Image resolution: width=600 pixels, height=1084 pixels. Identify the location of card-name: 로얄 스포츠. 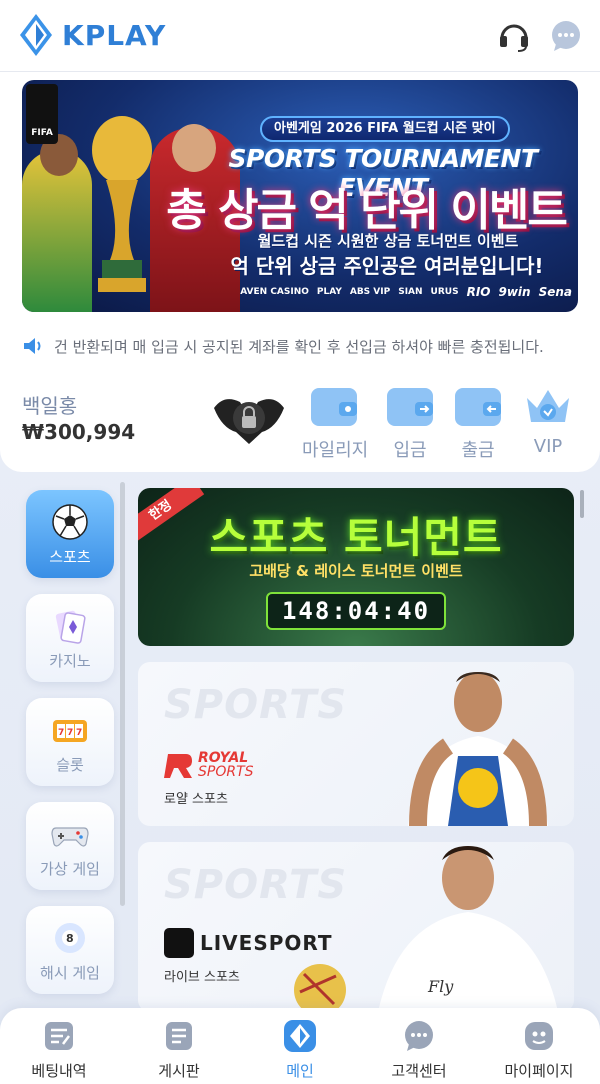
(196, 799).